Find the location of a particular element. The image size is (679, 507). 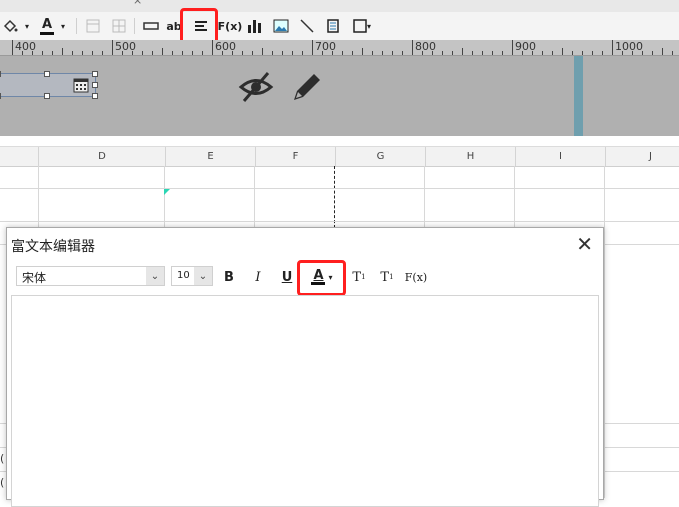

grid-icon is located at coordinates (119, 26).